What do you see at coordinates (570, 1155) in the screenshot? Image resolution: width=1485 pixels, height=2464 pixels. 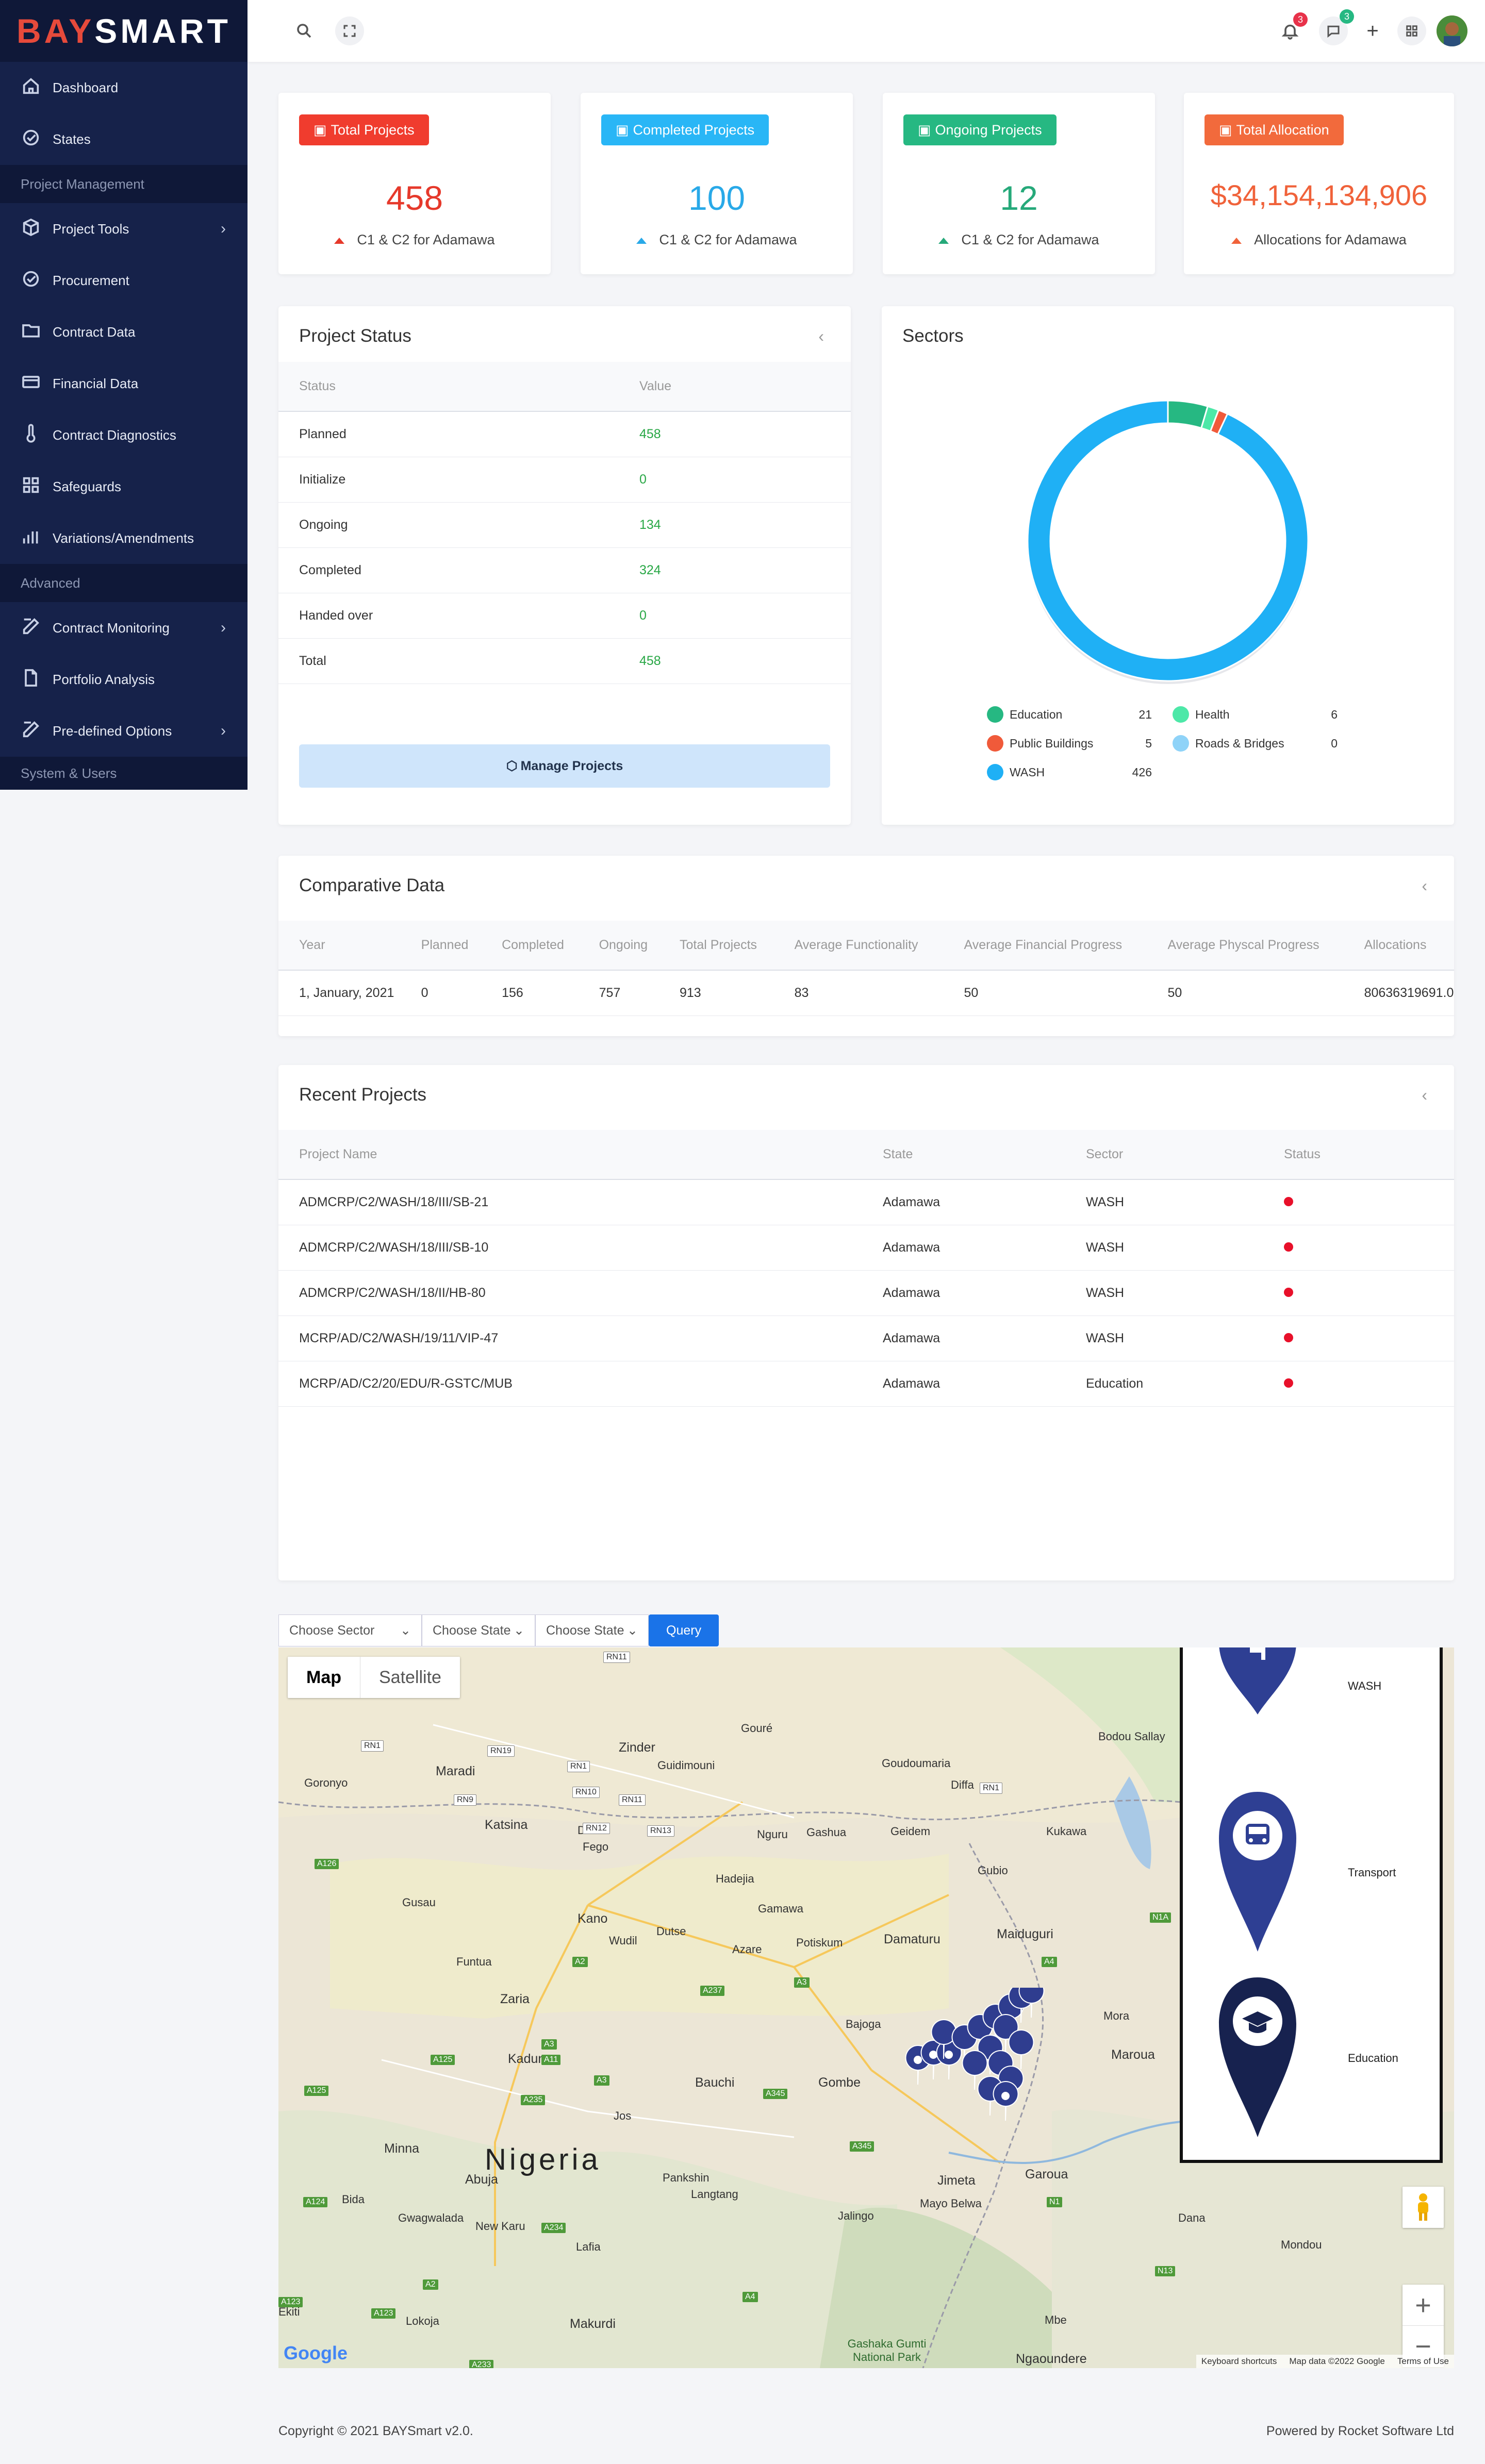 I see `col-header: Project Name` at bounding box center [570, 1155].